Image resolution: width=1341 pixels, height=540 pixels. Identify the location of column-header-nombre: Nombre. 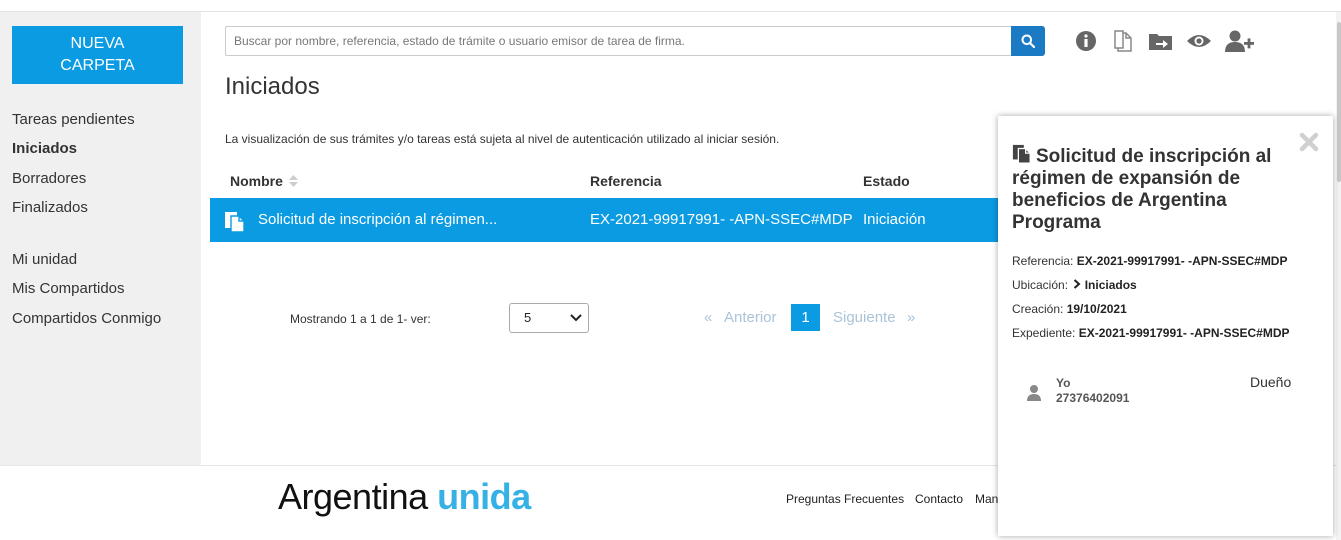
(264, 181).